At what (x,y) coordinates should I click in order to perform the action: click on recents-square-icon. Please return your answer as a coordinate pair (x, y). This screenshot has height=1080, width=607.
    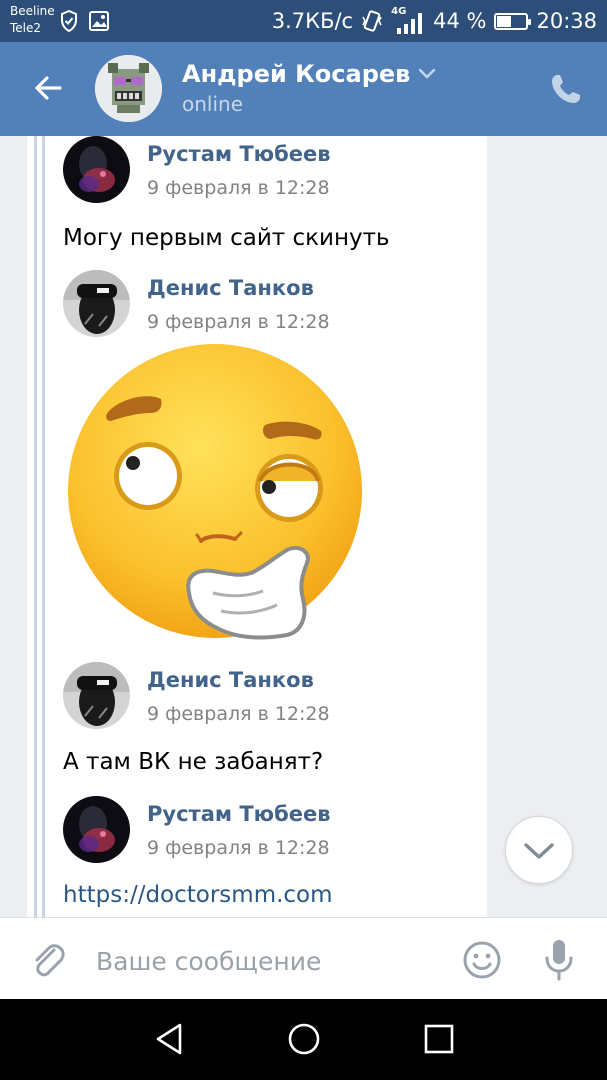
    Looking at the image, I should click on (439, 1039).